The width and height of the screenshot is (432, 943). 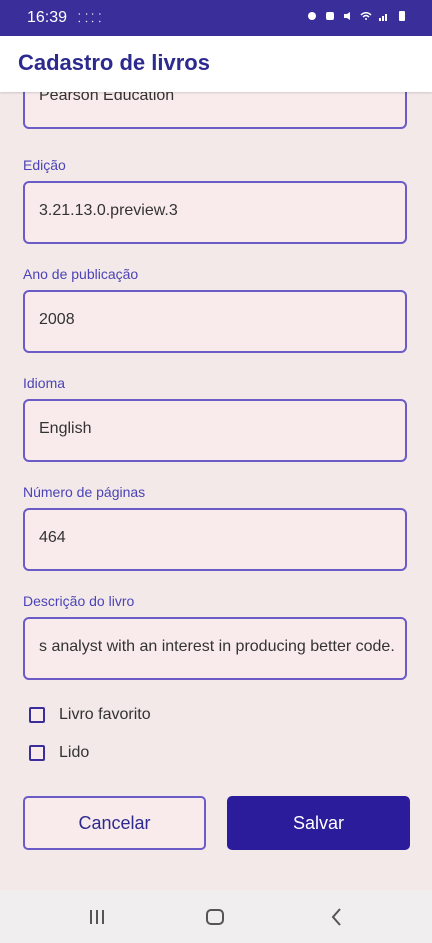 I want to click on signal-icon, so click(x=383, y=17).